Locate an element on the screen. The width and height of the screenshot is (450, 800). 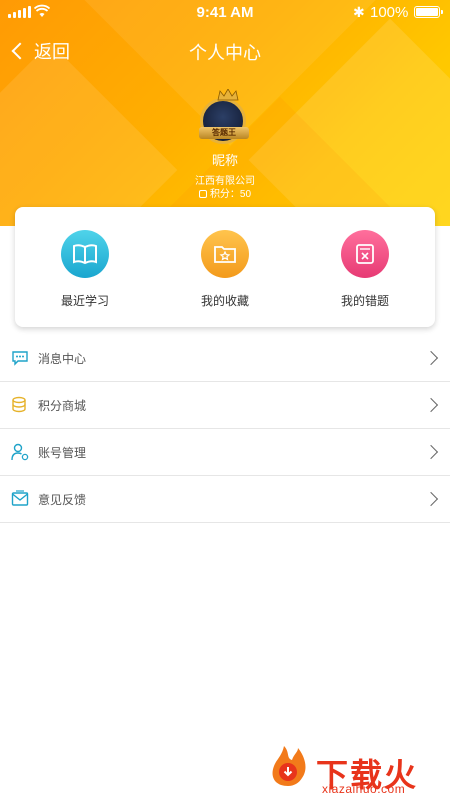
quick-actions-card: 最近学习 我的收藏 我的错题 is located at coordinates (225, 267).